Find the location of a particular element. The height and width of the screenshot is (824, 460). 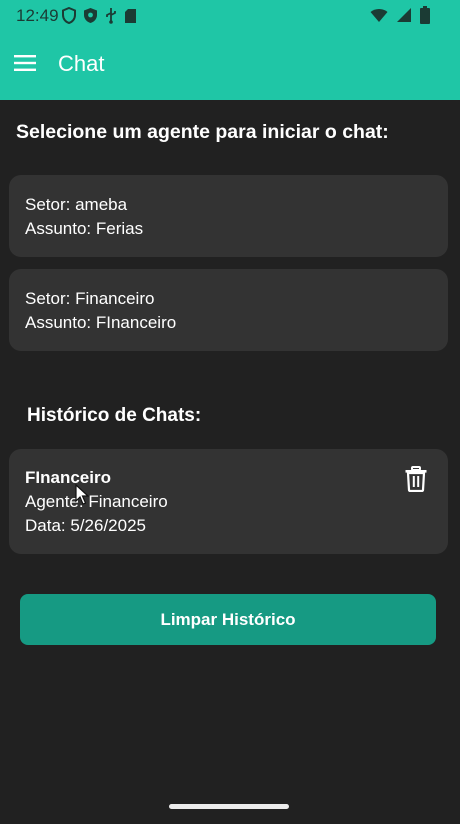

home-indicator is located at coordinates (229, 806).